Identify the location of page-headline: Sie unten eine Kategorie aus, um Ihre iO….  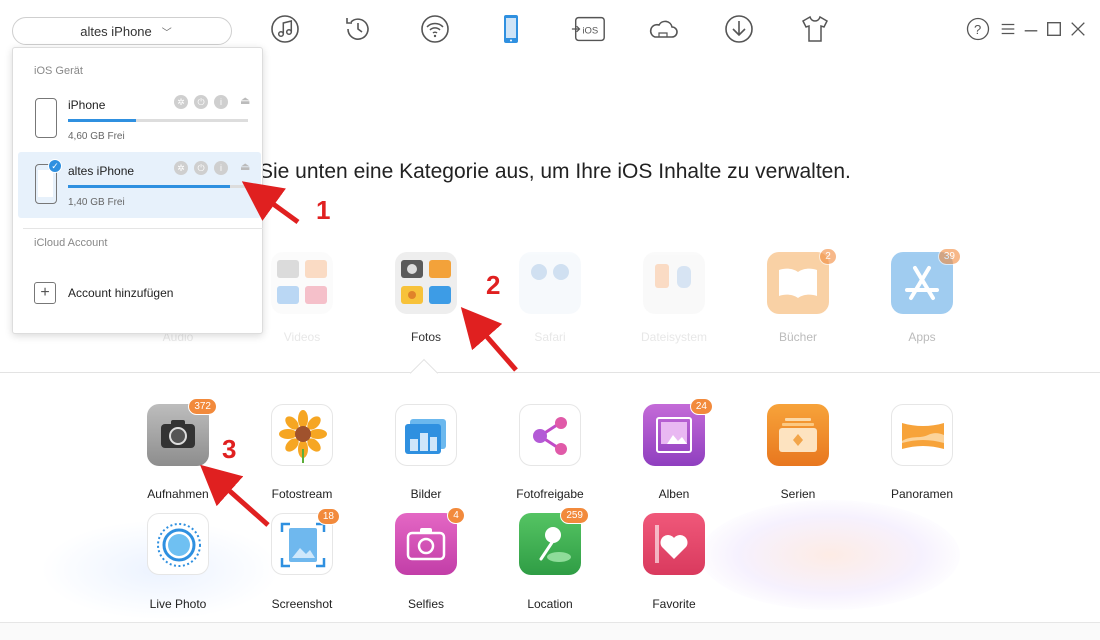
(555, 171).